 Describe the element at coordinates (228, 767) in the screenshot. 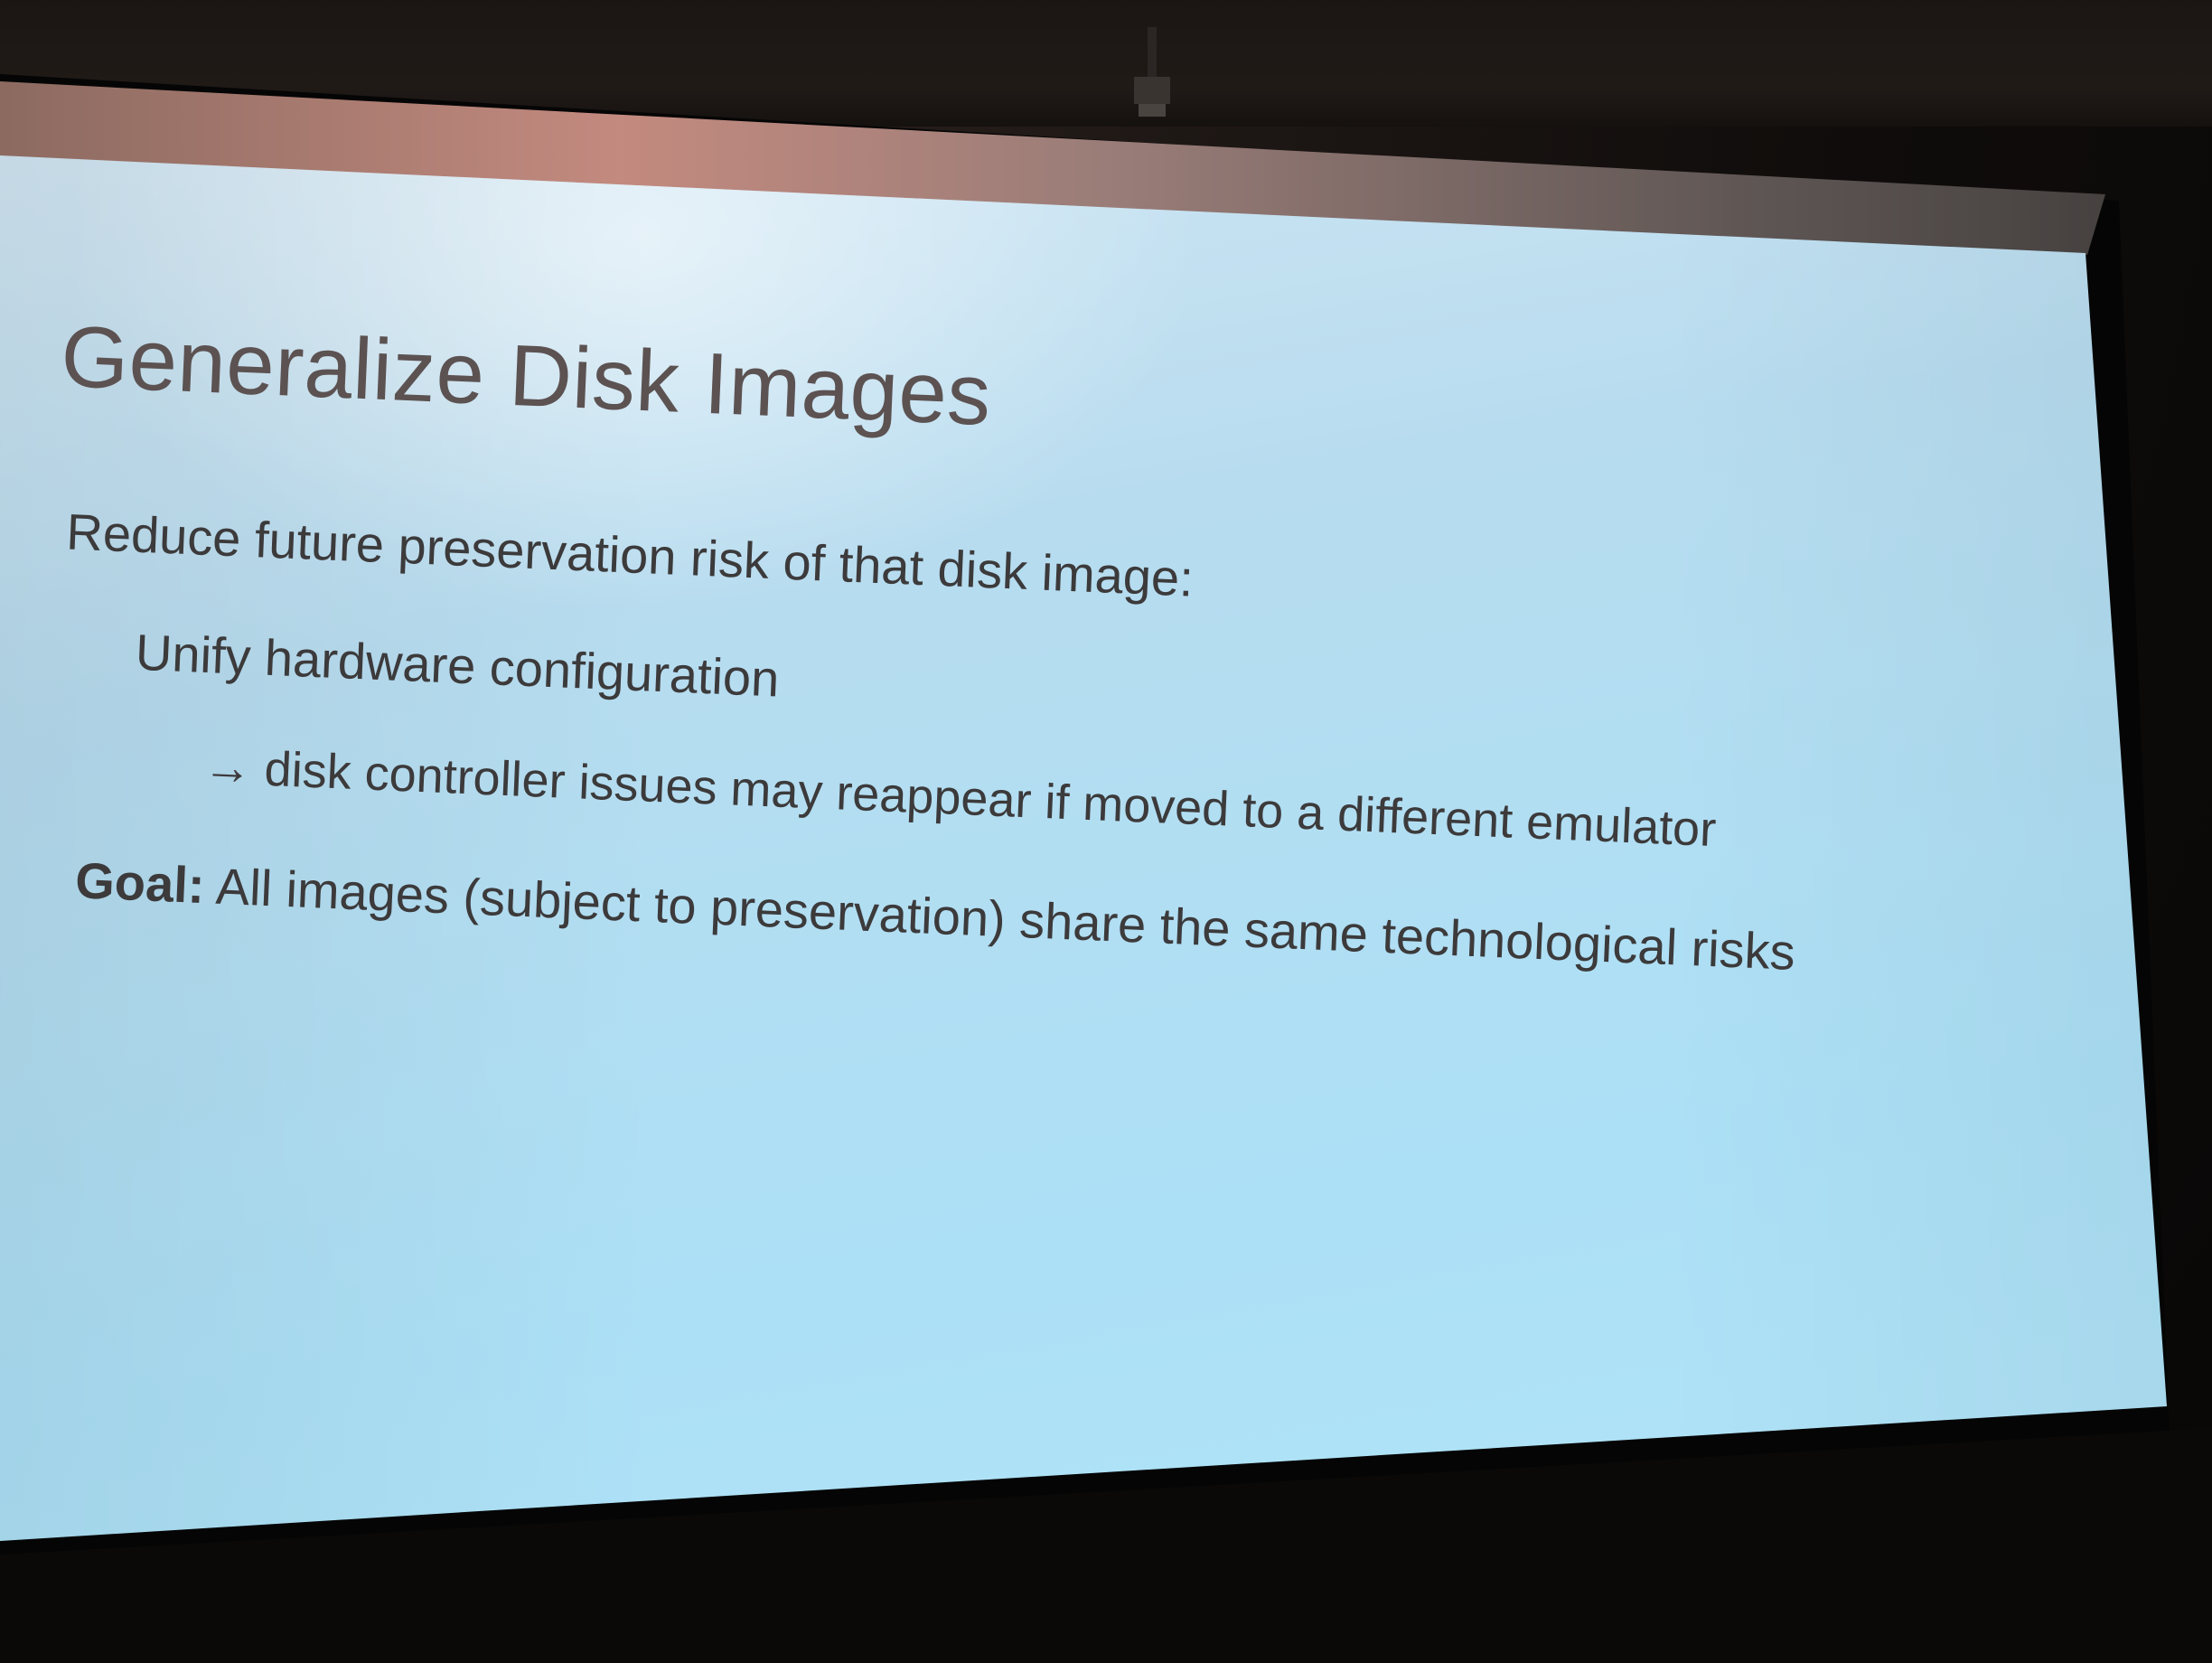

I see `right-arrow-icon: →` at that location.